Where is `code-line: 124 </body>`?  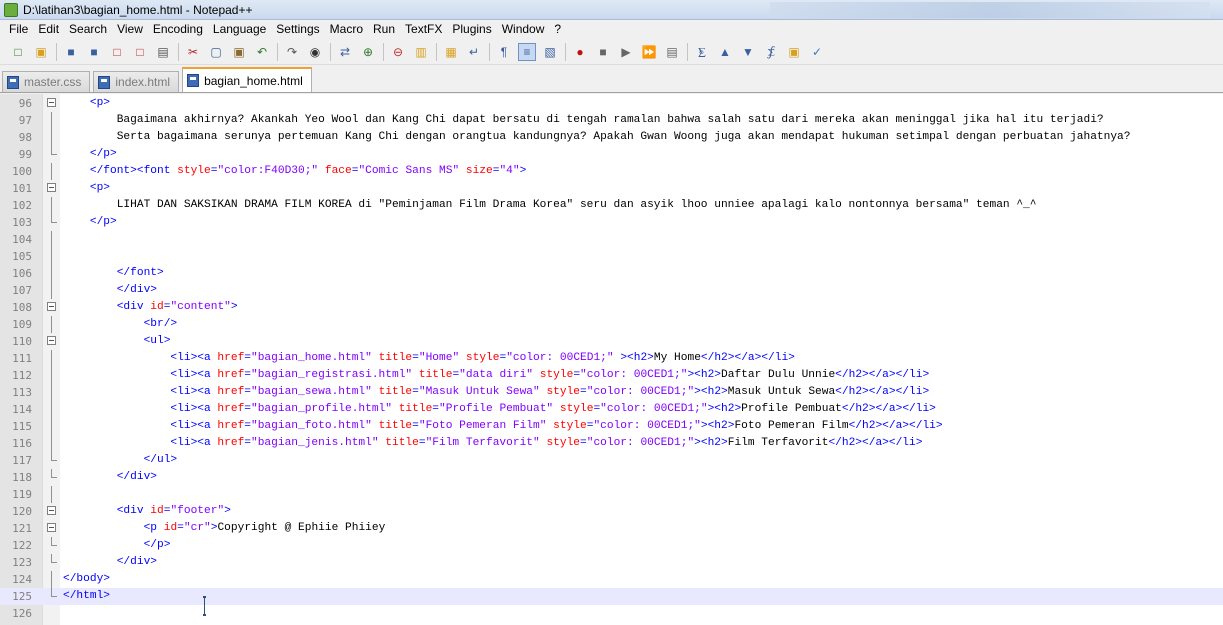 code-line: 124 </body> is located at coordinates (611, 579).